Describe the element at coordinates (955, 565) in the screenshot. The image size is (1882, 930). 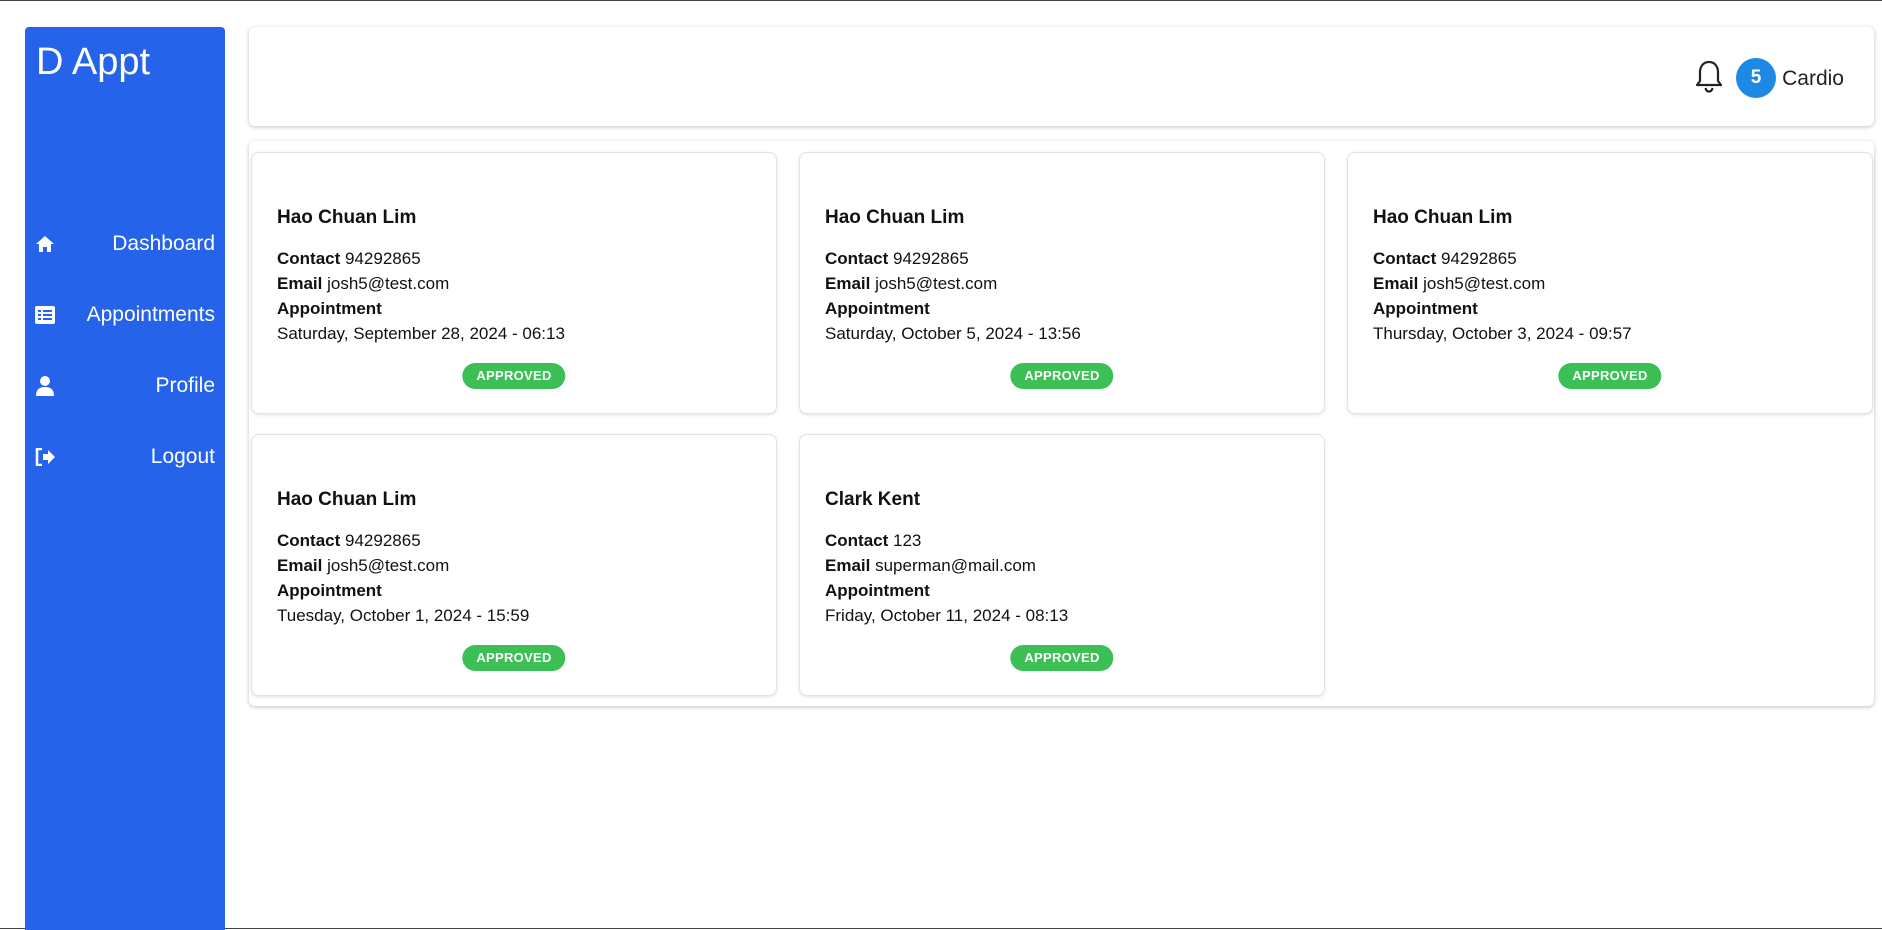
I see `email-value: superman@mail.com` at that location.